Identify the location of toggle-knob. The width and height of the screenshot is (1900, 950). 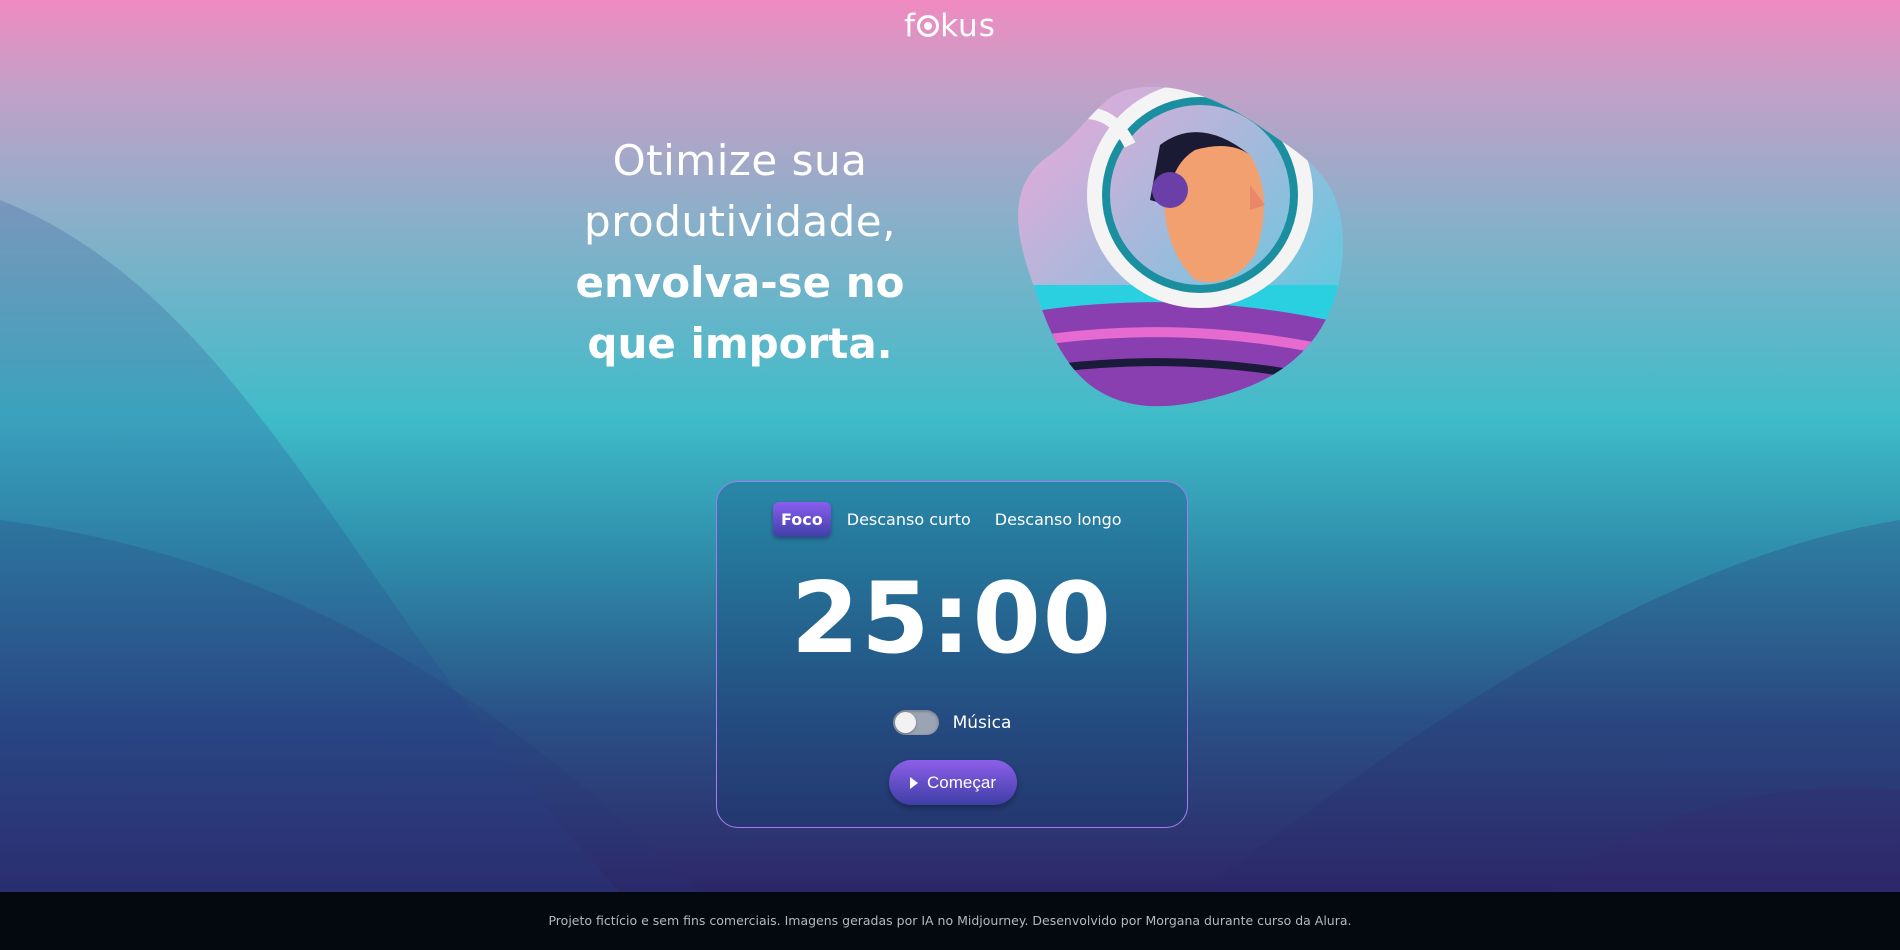
(905, 722).